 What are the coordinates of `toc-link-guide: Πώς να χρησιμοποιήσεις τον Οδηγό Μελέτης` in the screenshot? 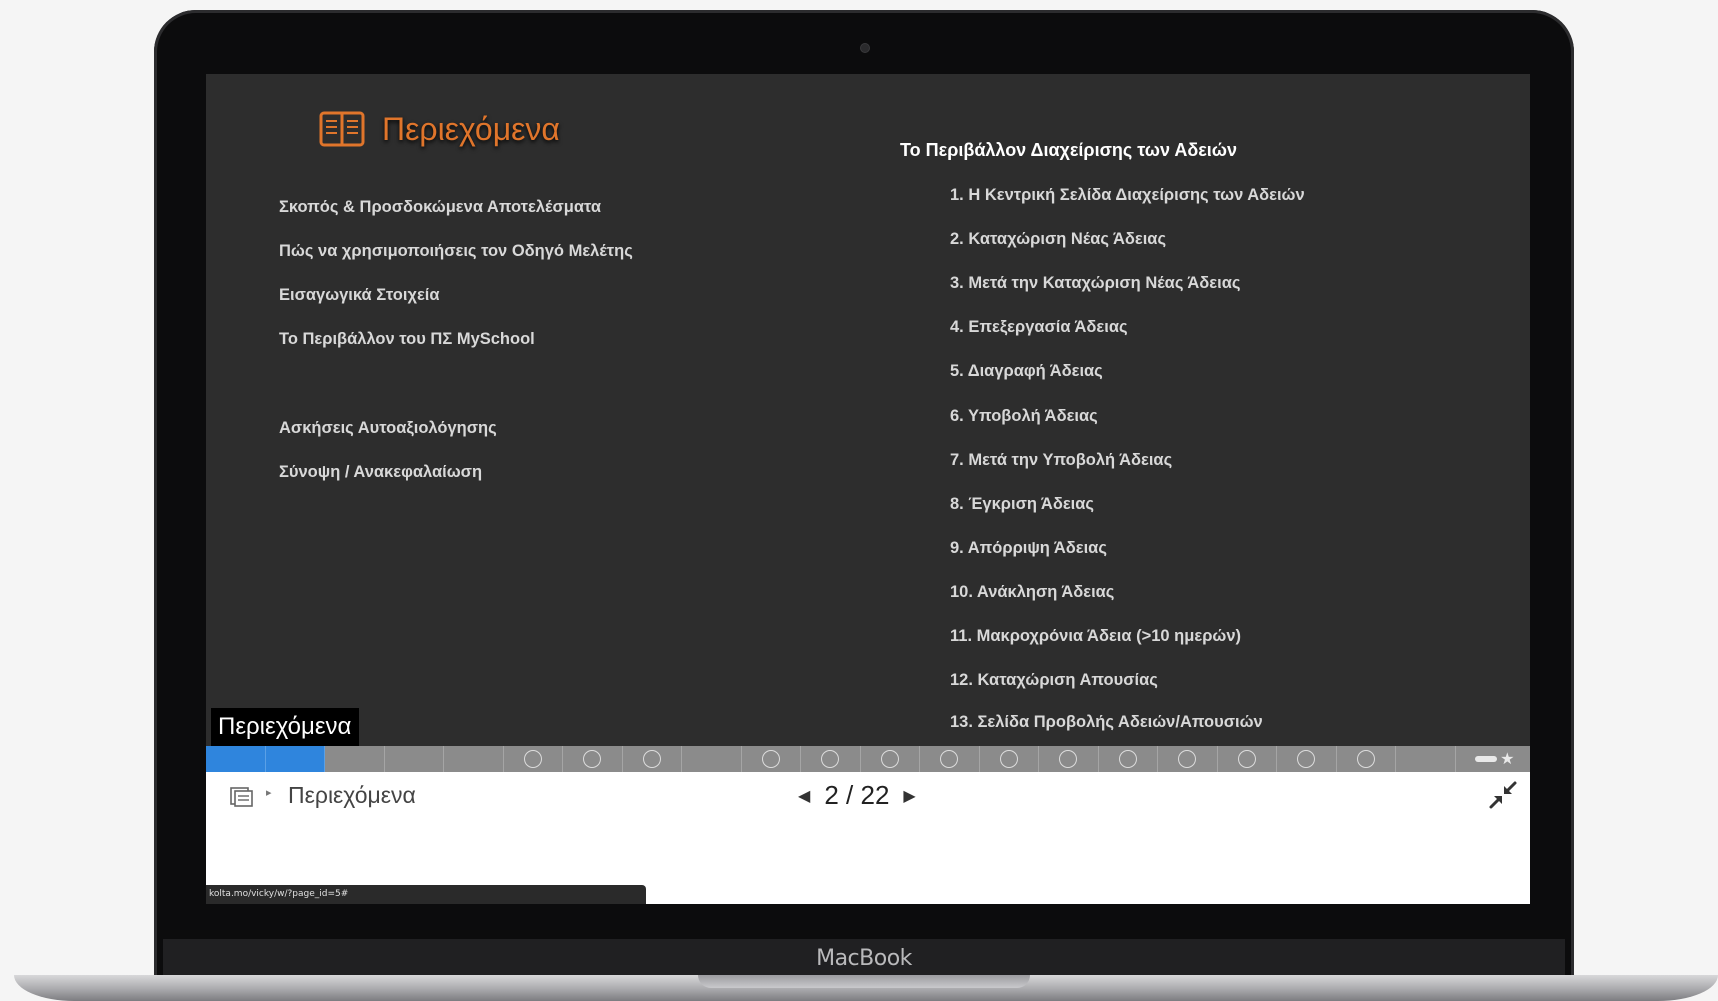 It's located at (456, 251).